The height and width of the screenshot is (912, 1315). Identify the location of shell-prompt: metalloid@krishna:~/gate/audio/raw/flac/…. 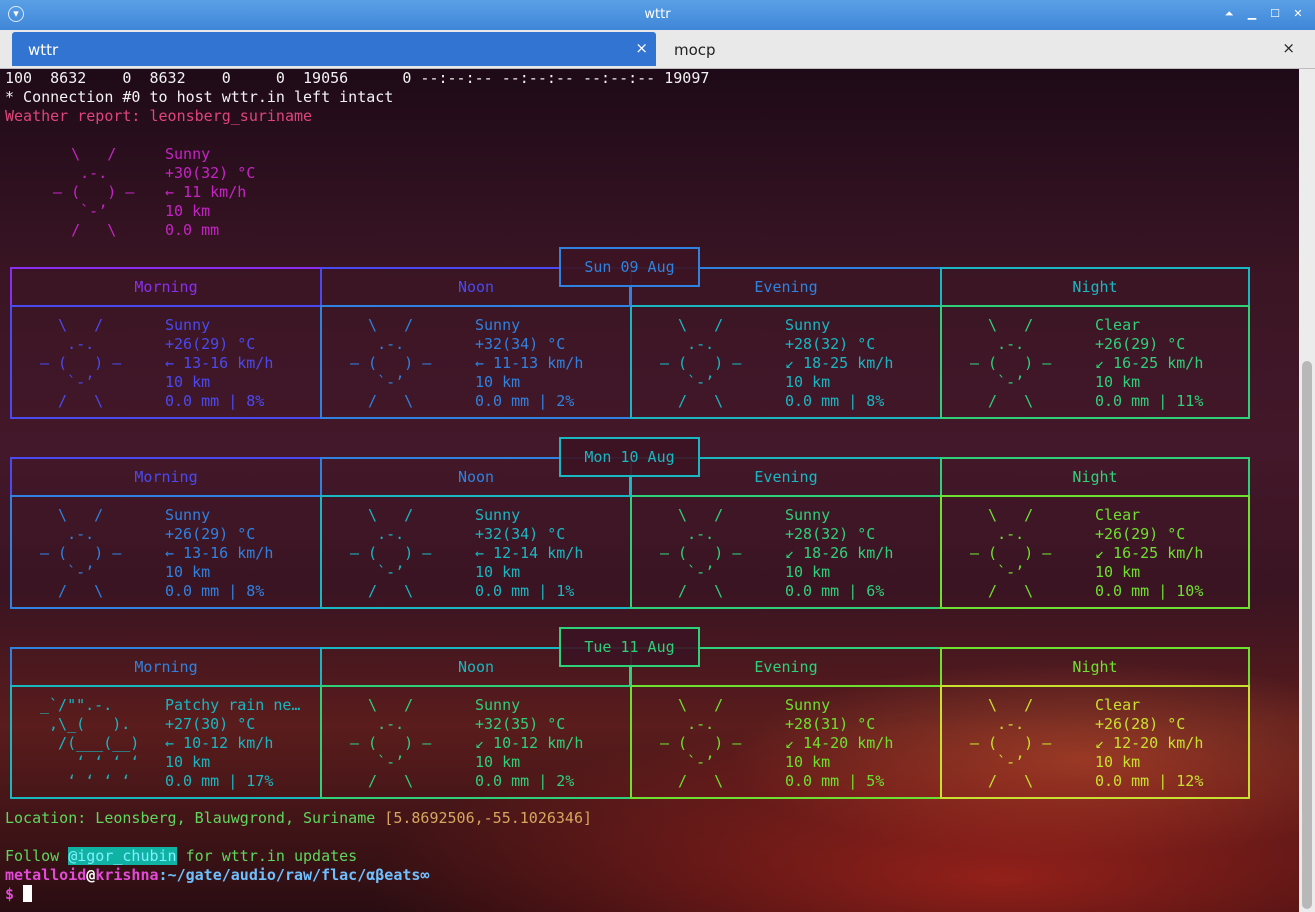
(217, 875).